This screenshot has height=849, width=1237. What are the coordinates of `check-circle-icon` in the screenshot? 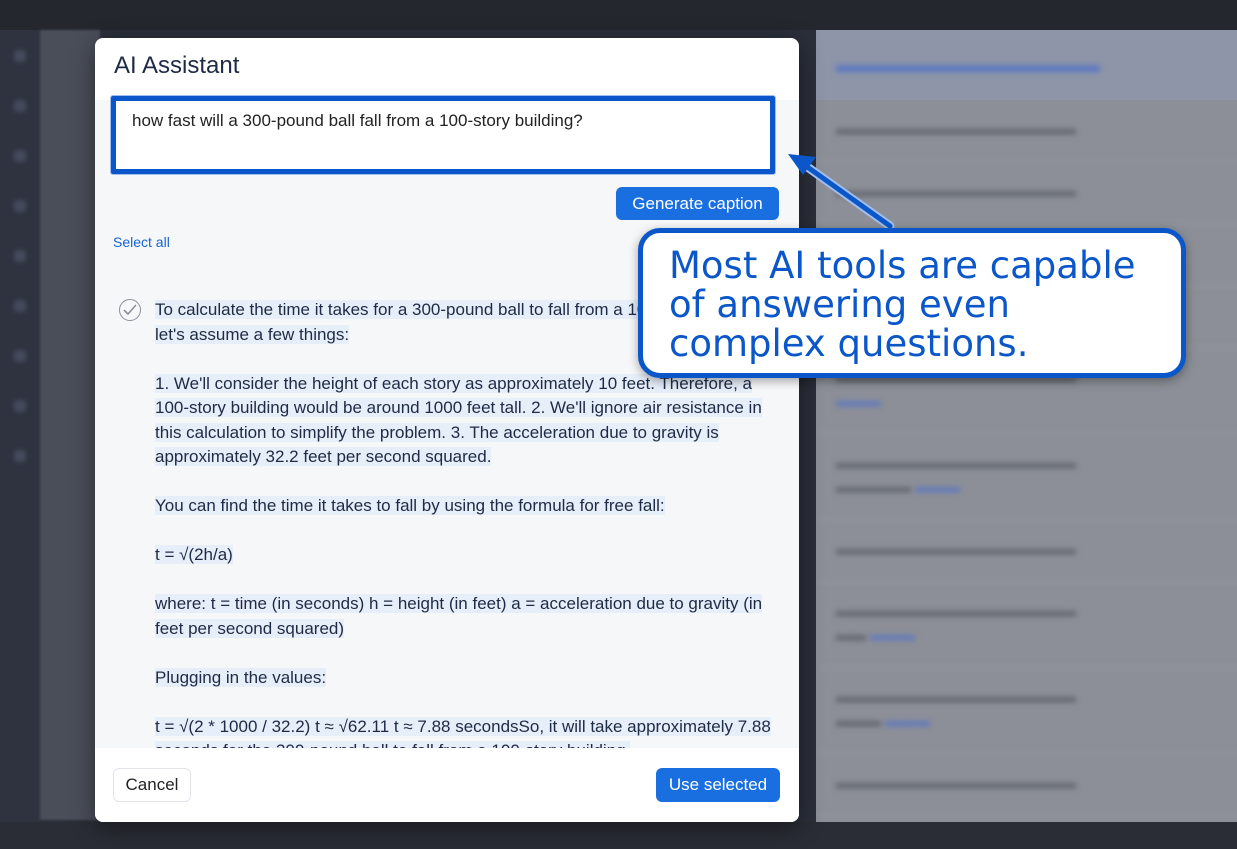 It's located at (130, 310).